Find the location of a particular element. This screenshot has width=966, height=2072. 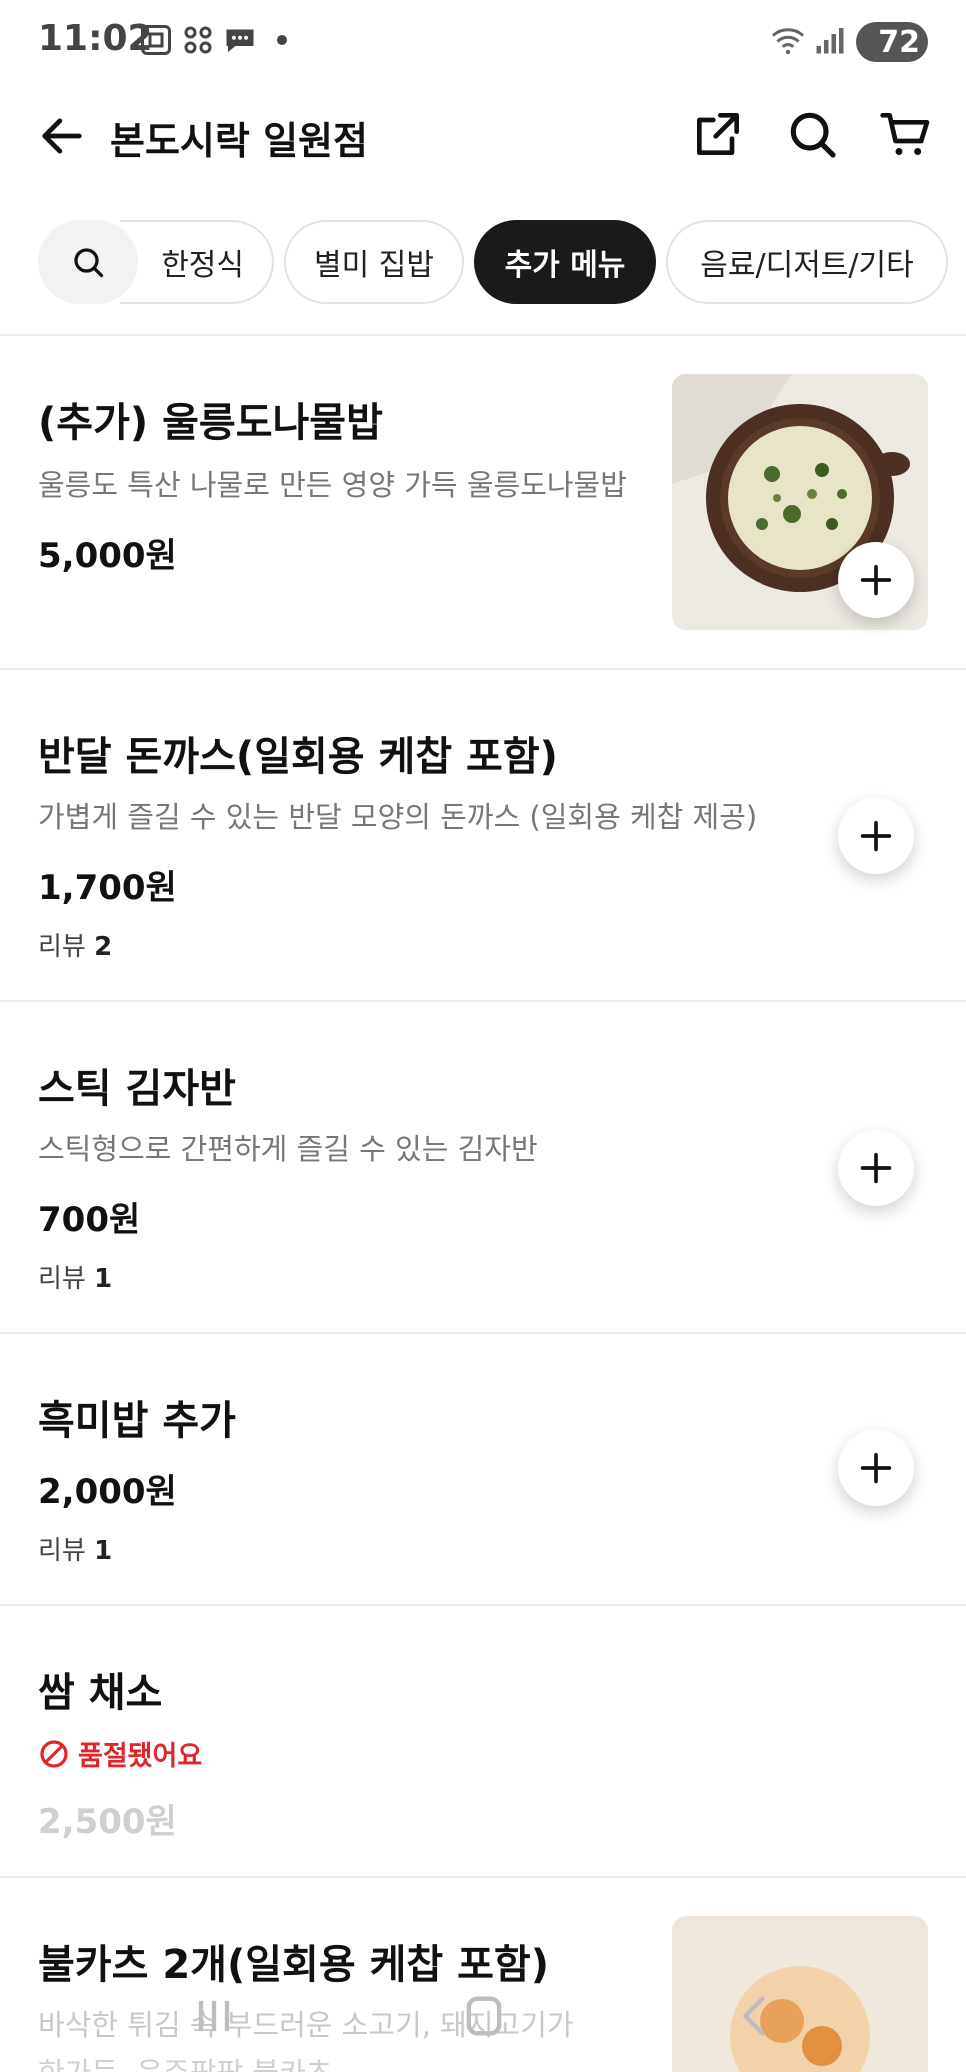

tab-label: 음료/디저트/기타 is located at coordinates (807, 265).